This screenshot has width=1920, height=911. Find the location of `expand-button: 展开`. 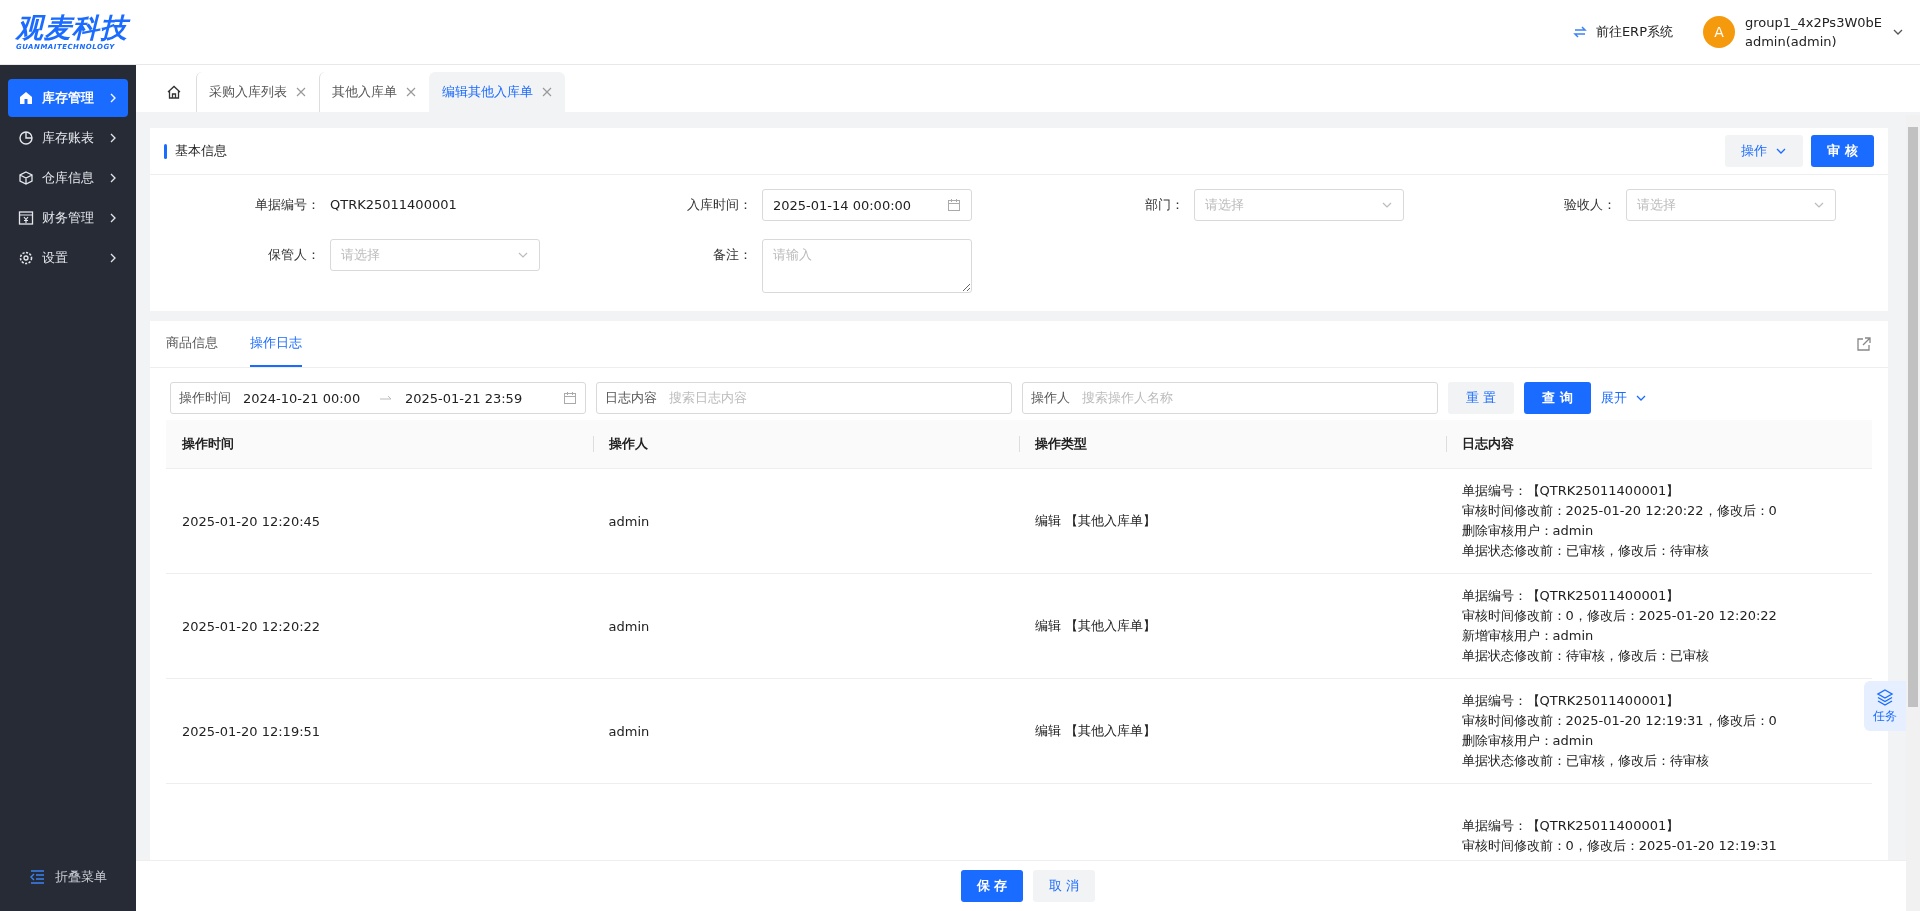

expand-button: 展开 is located at coordinates (1623, 398).